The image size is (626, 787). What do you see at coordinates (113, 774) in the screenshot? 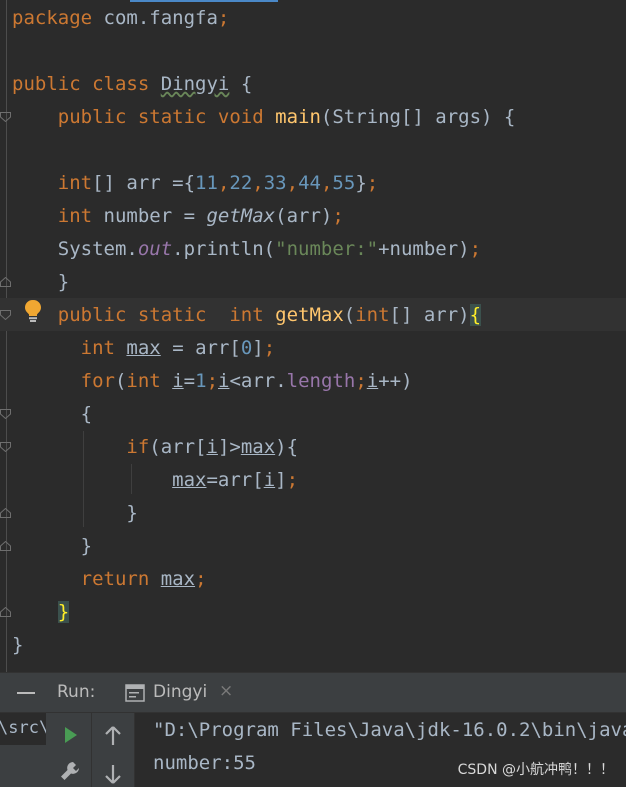
I see `arrow-down-icon` at bounding box center [113, 774].